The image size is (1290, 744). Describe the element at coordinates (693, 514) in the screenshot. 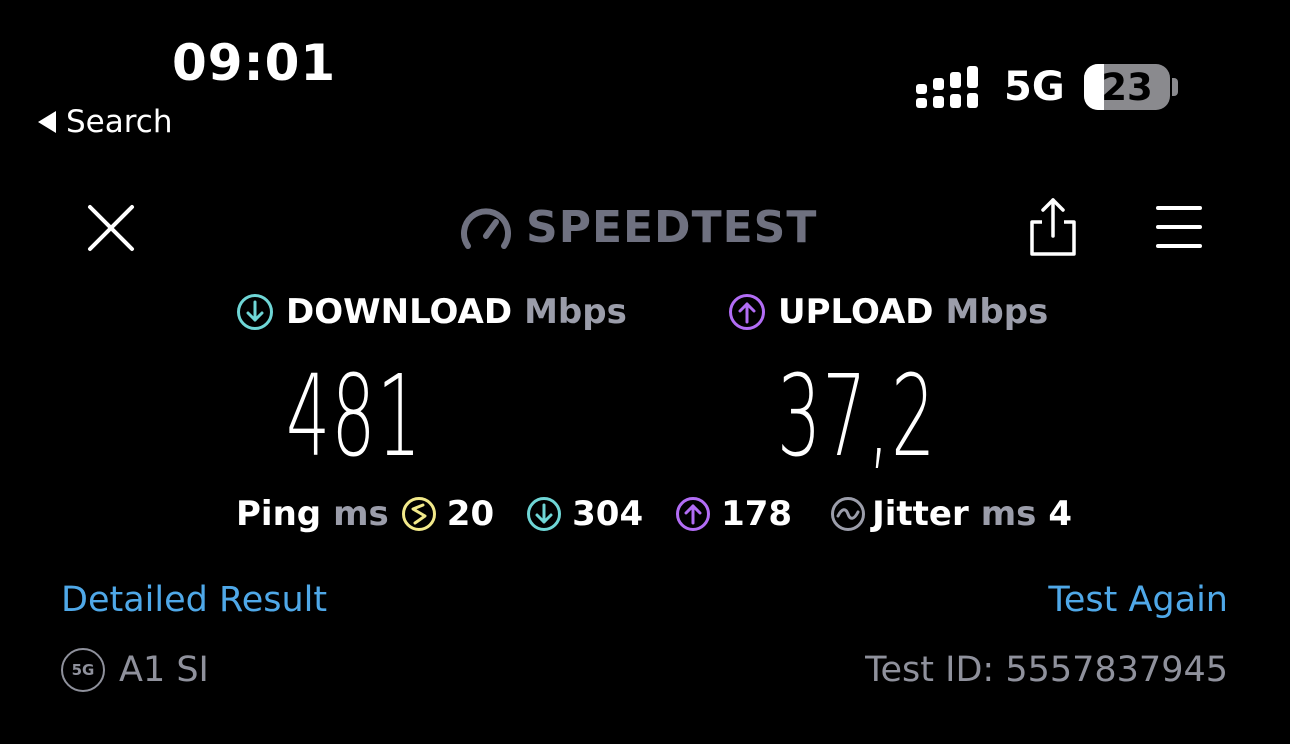

I see `ping-upload-icon` at that location.